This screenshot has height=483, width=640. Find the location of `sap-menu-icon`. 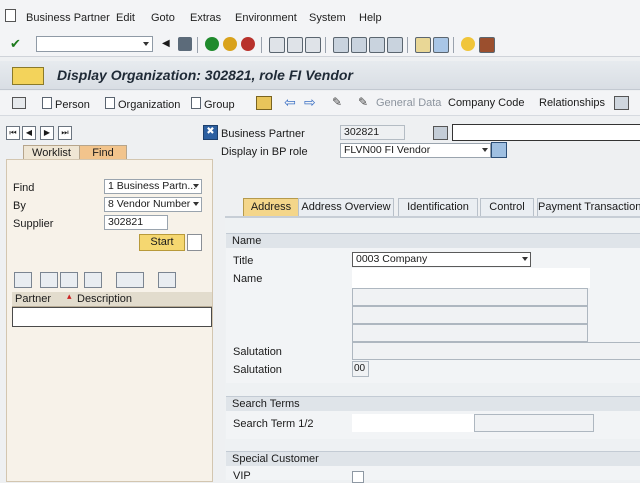

sap-menu-icon is located at coordinates (10, 15).